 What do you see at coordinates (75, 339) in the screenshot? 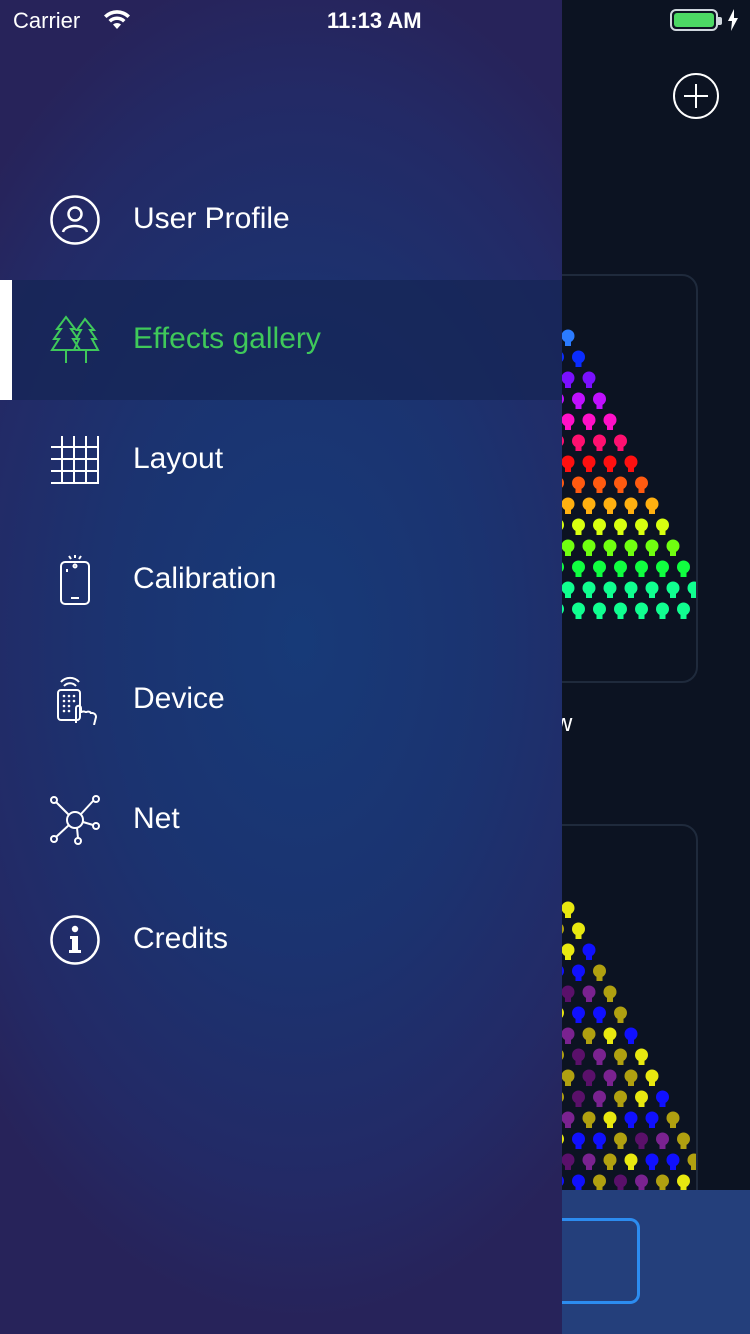
I see `trees-icon` at bounding box center [75, 339].